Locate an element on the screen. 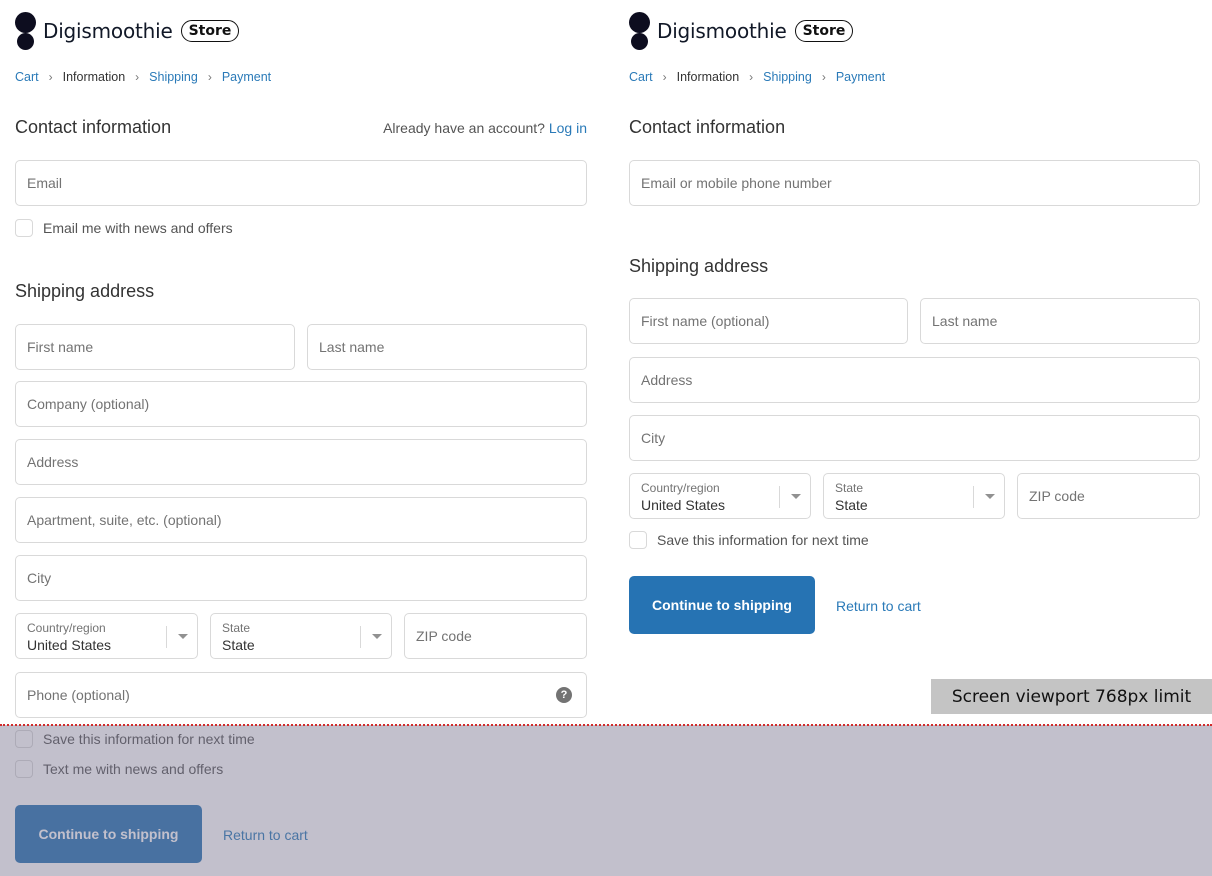  continue-to-shipping-button: Continue to shipping is located at coordinates (722, 605).